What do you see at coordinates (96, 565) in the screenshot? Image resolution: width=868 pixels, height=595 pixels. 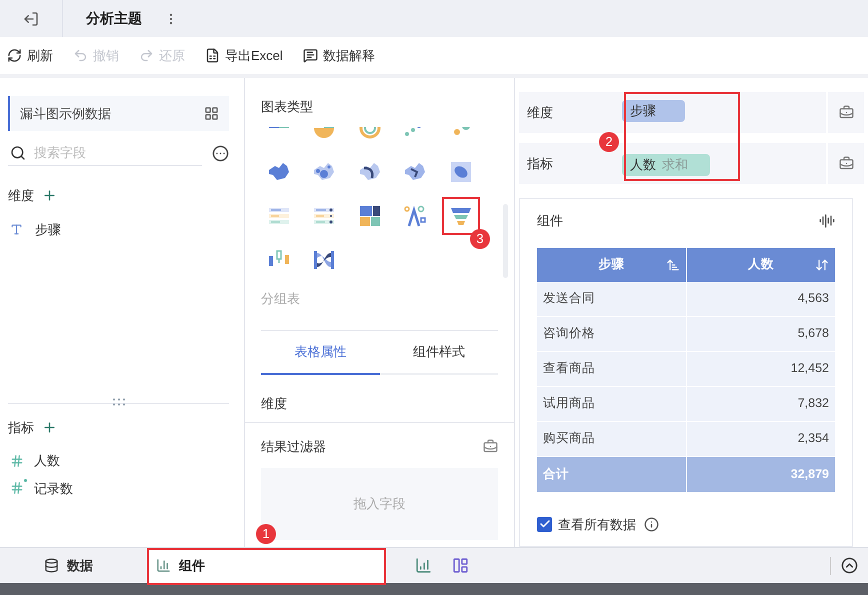 I see `bottom-tab: 数据` at bounding box center [96, 565].